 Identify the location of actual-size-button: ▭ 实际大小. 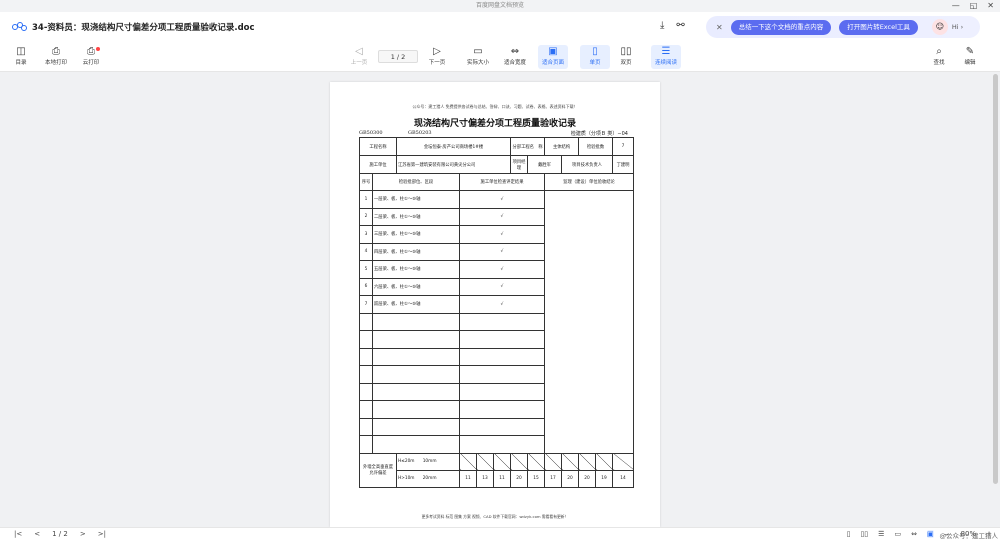
(478, 55).